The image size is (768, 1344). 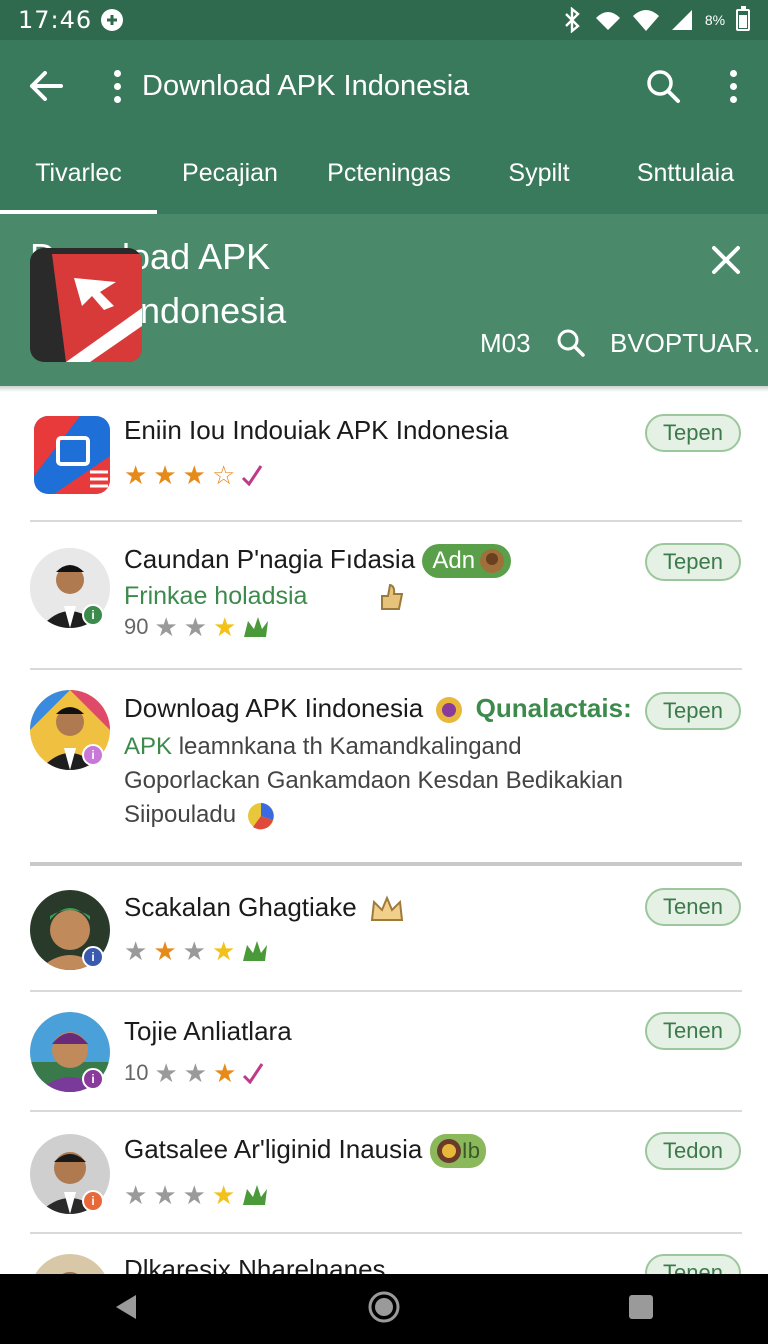 I want to click on tab-2: Pcteningas, so click(x=389, y=173).